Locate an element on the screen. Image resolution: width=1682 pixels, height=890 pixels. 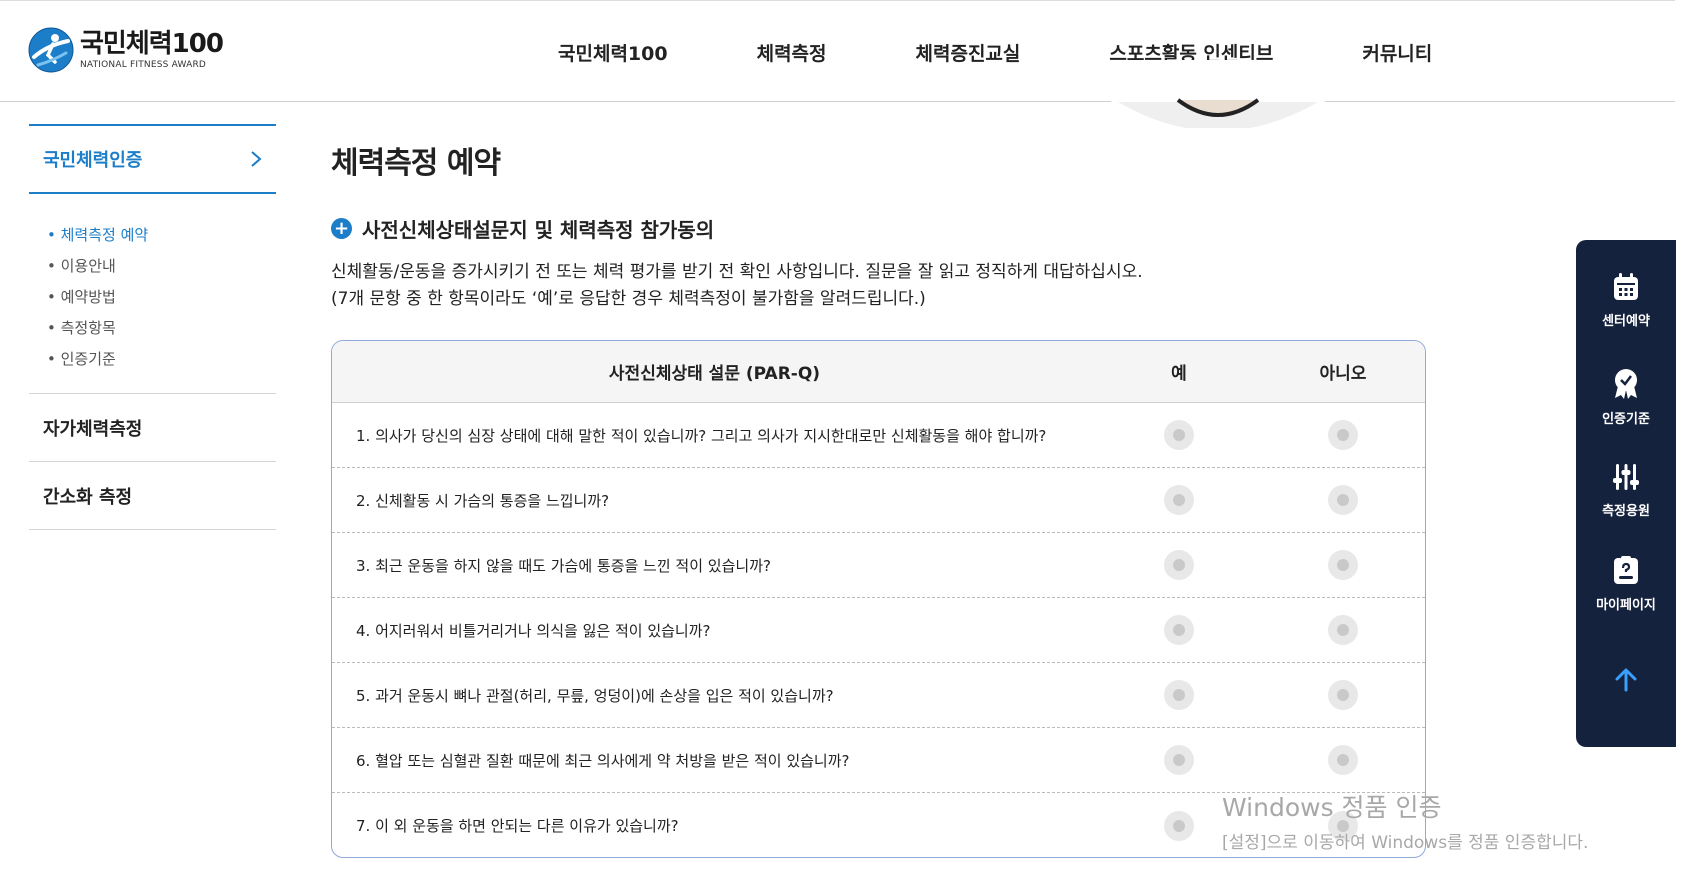
quick-my-page: 마이페이지 is located at coordinates (1626, 584).